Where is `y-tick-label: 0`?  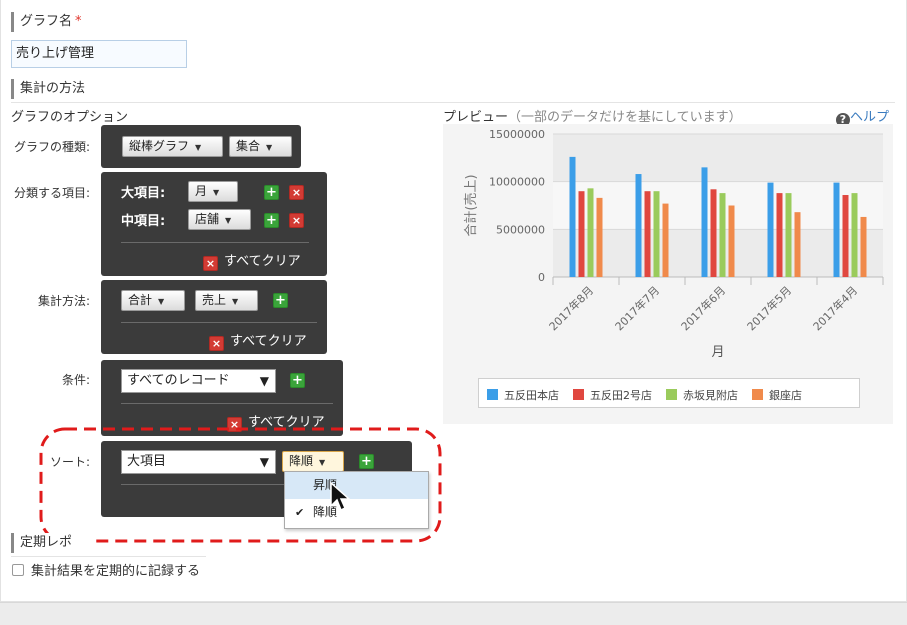 y-tick-label: 0 is located at coordinates (541, 277).